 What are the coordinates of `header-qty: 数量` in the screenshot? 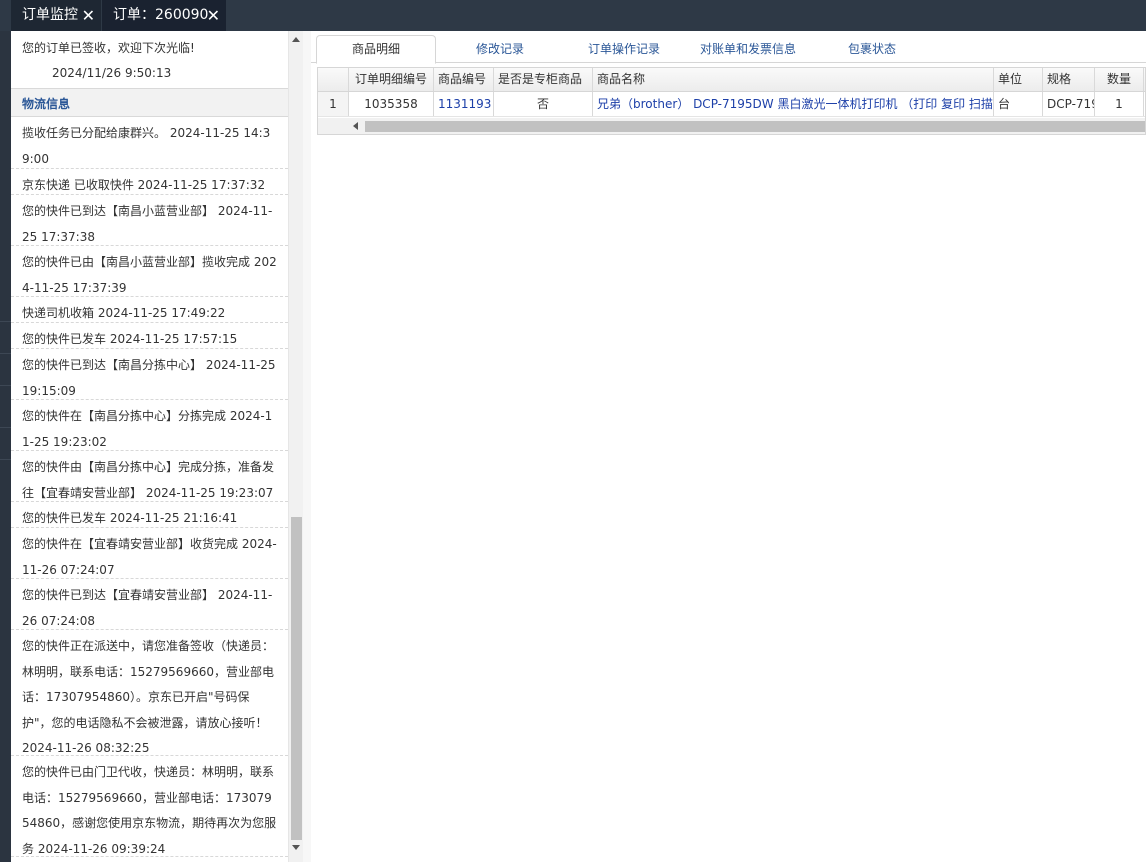 It's located at (1119, 79).